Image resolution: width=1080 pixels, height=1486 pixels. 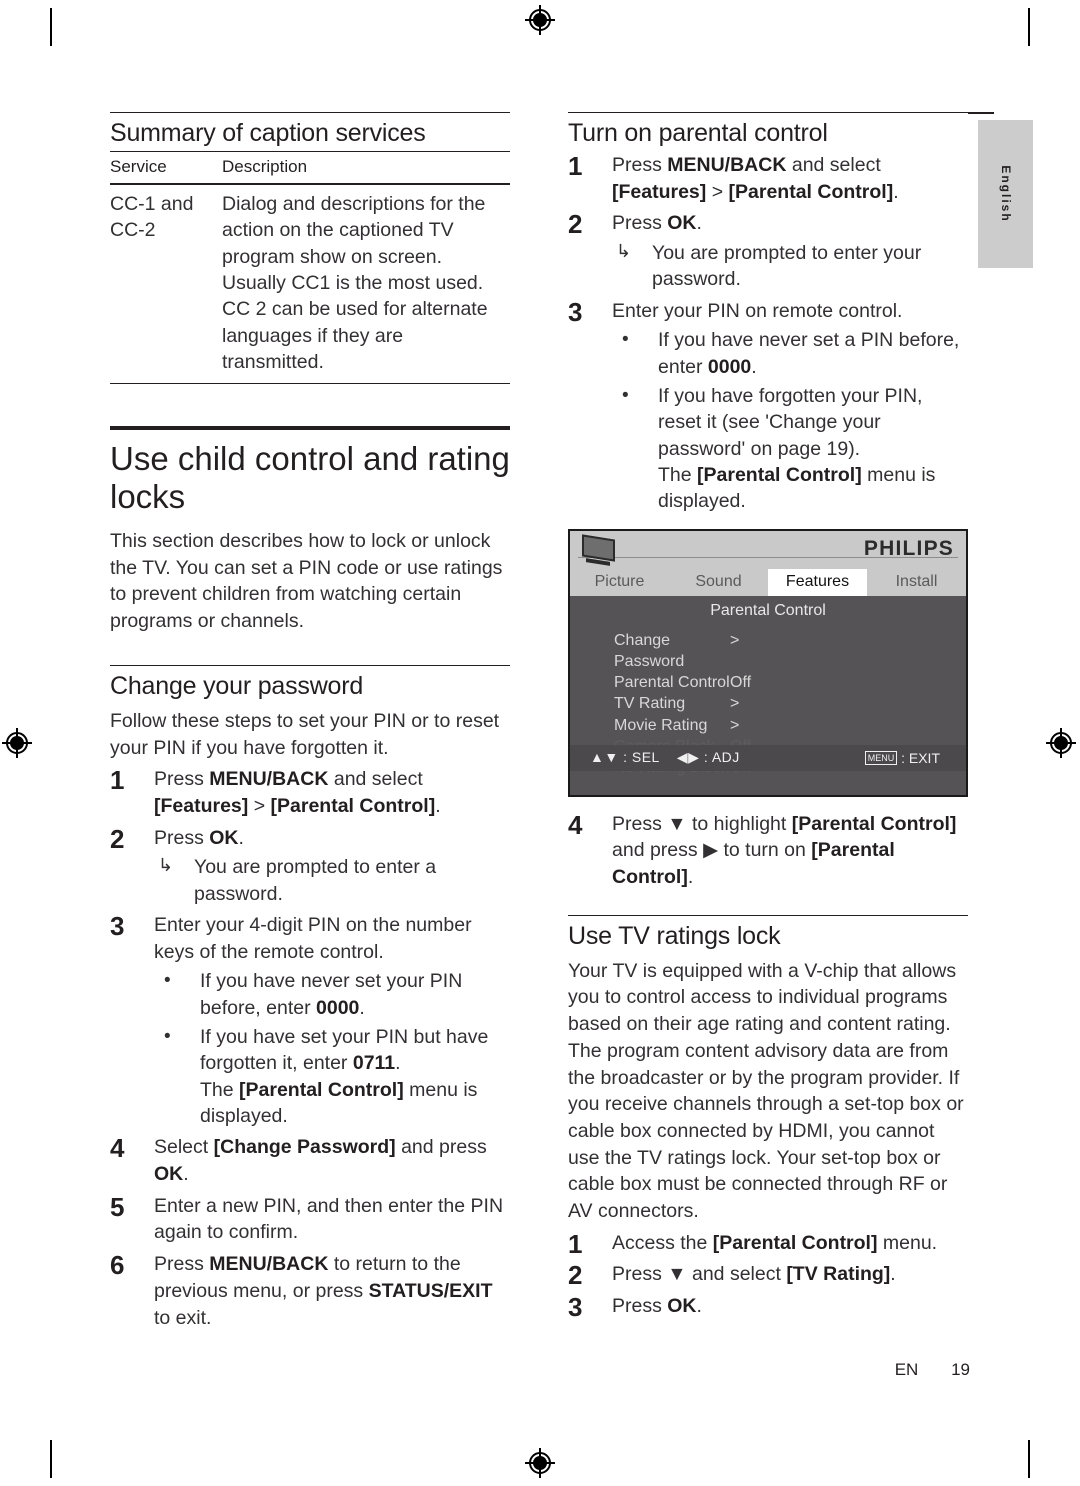 I want to click on step-item: 2 Press ▼ and select [TV Rating]., so click(x=768, y=1275).